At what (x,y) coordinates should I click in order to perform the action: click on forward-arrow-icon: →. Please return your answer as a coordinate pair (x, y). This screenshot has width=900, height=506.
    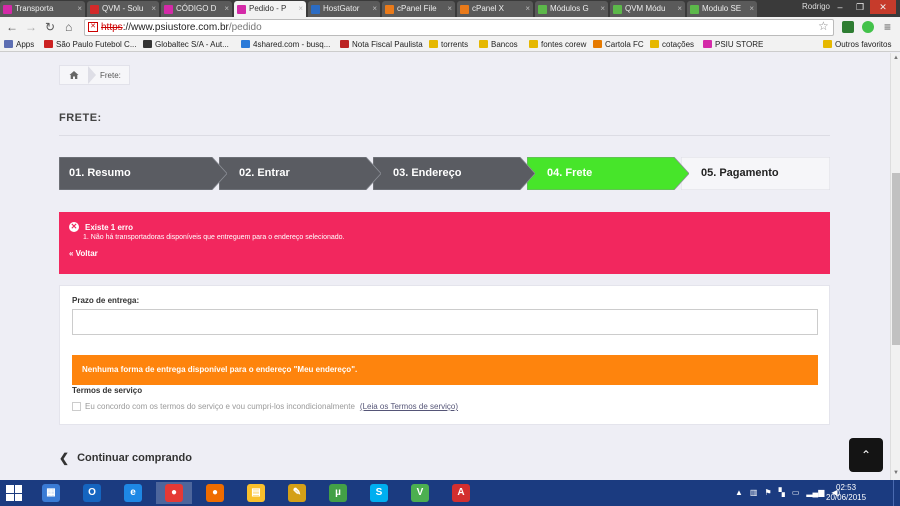
    Looking at the image, I should click on (31, 27).